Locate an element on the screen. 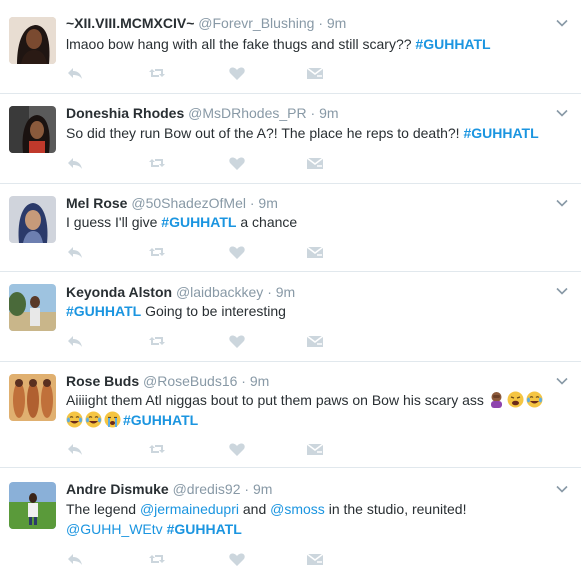 This screenshot has width=581, height=581. author-handle: @RoseBuds16 is located at coordinates (190, 381).